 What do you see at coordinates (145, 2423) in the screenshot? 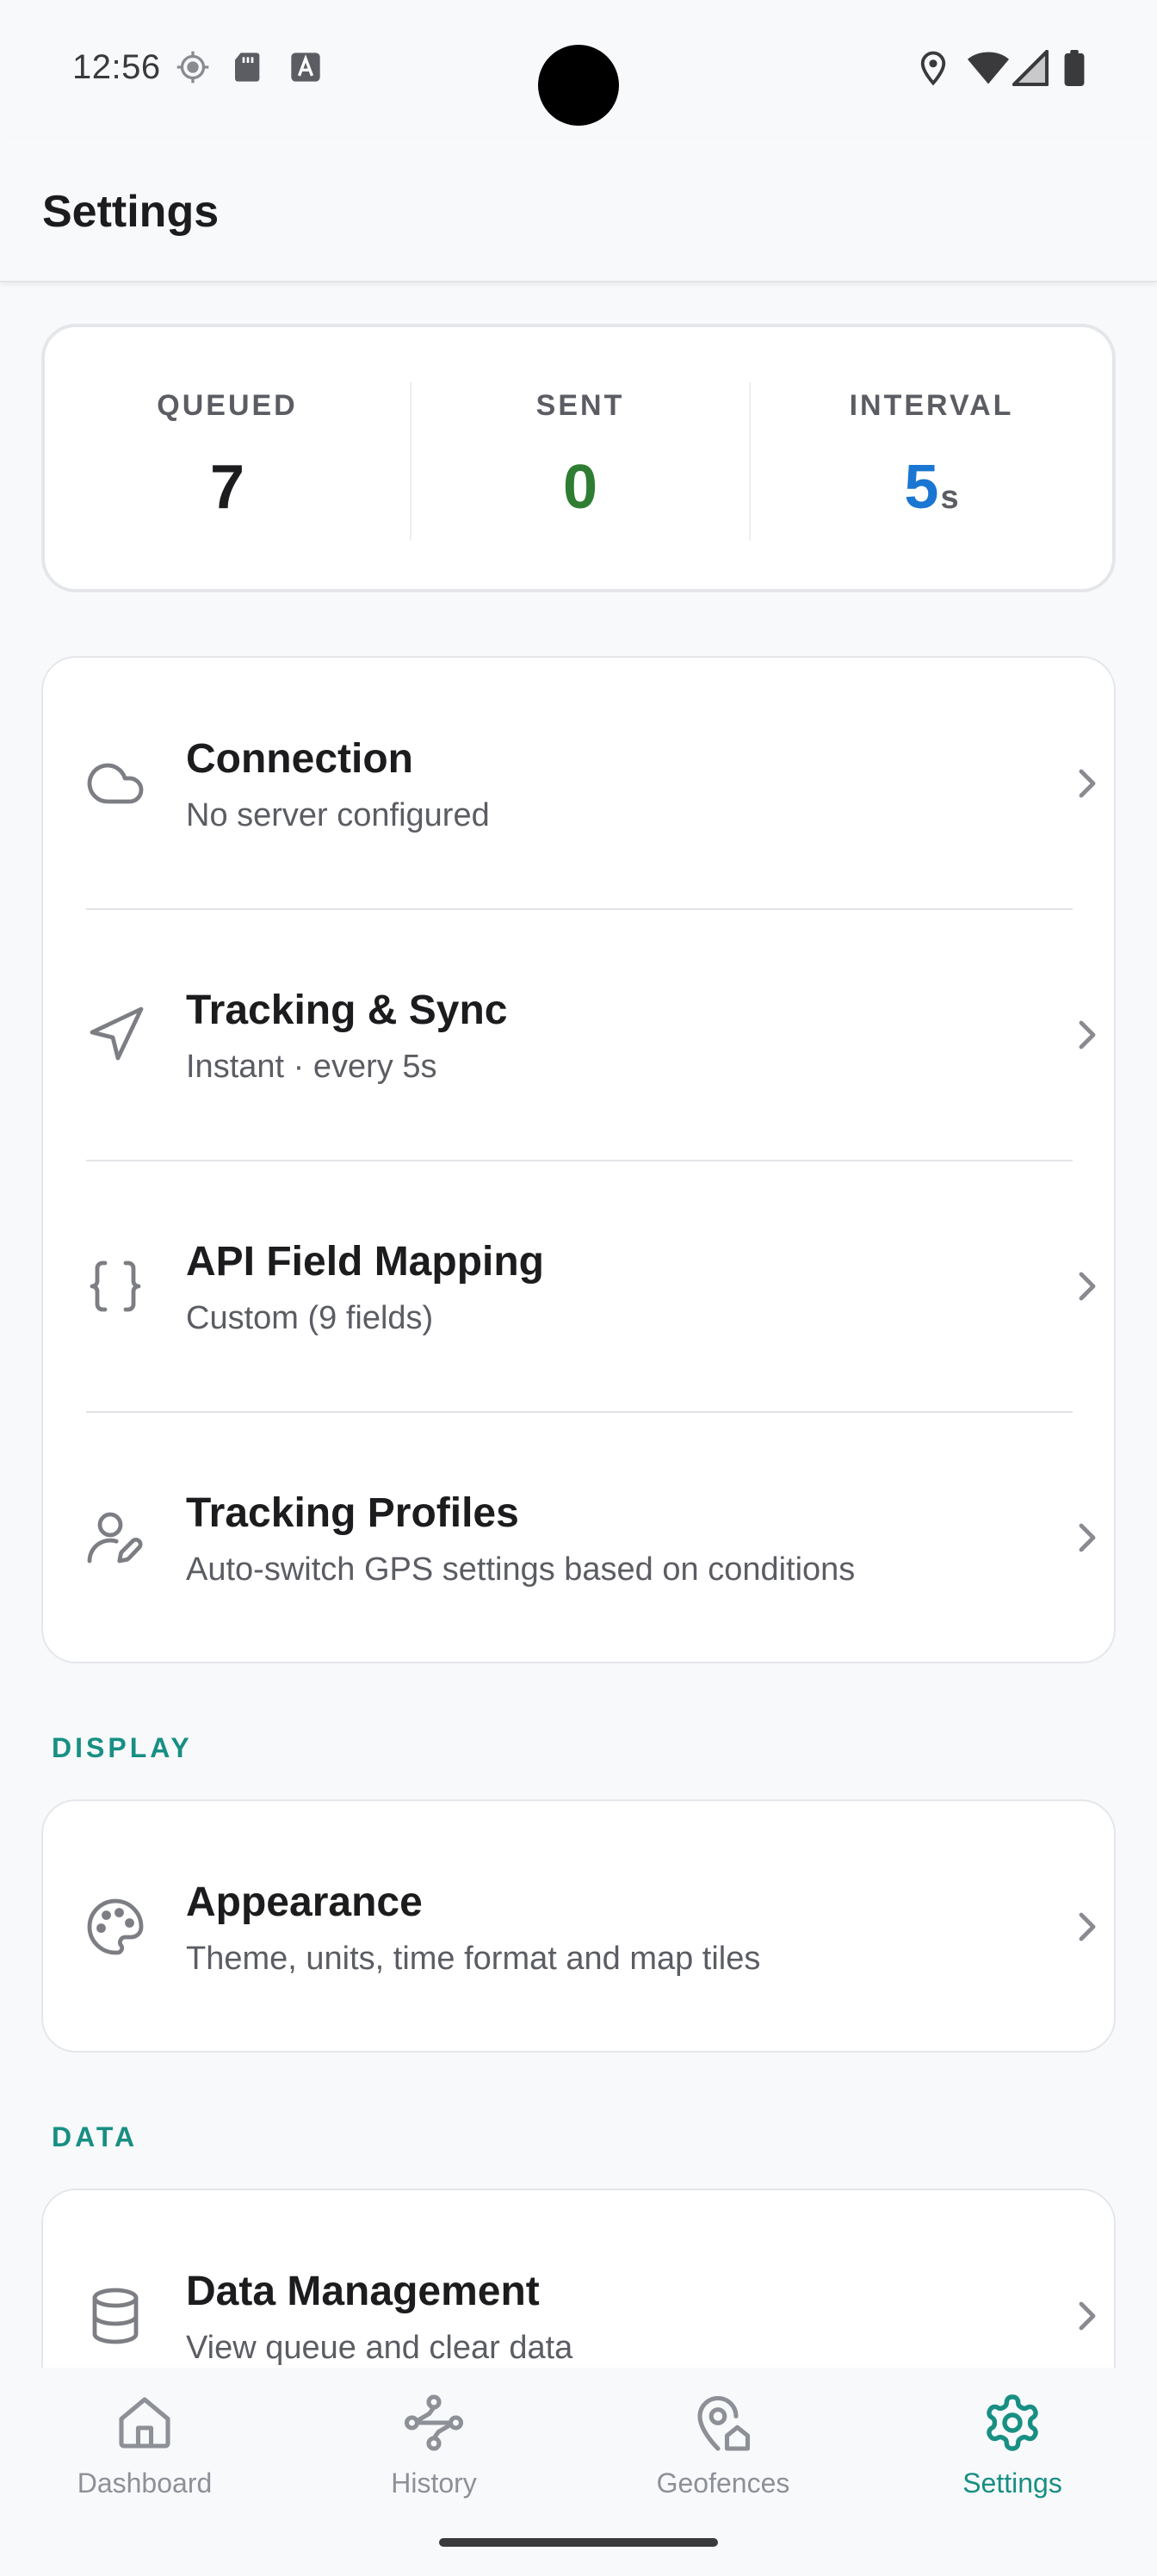
I see `home-icon` at bounding box center [145, 2423].